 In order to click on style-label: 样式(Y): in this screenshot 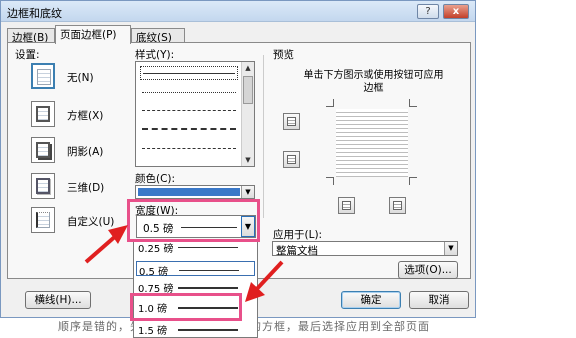, I will do `click(155, 55)`.